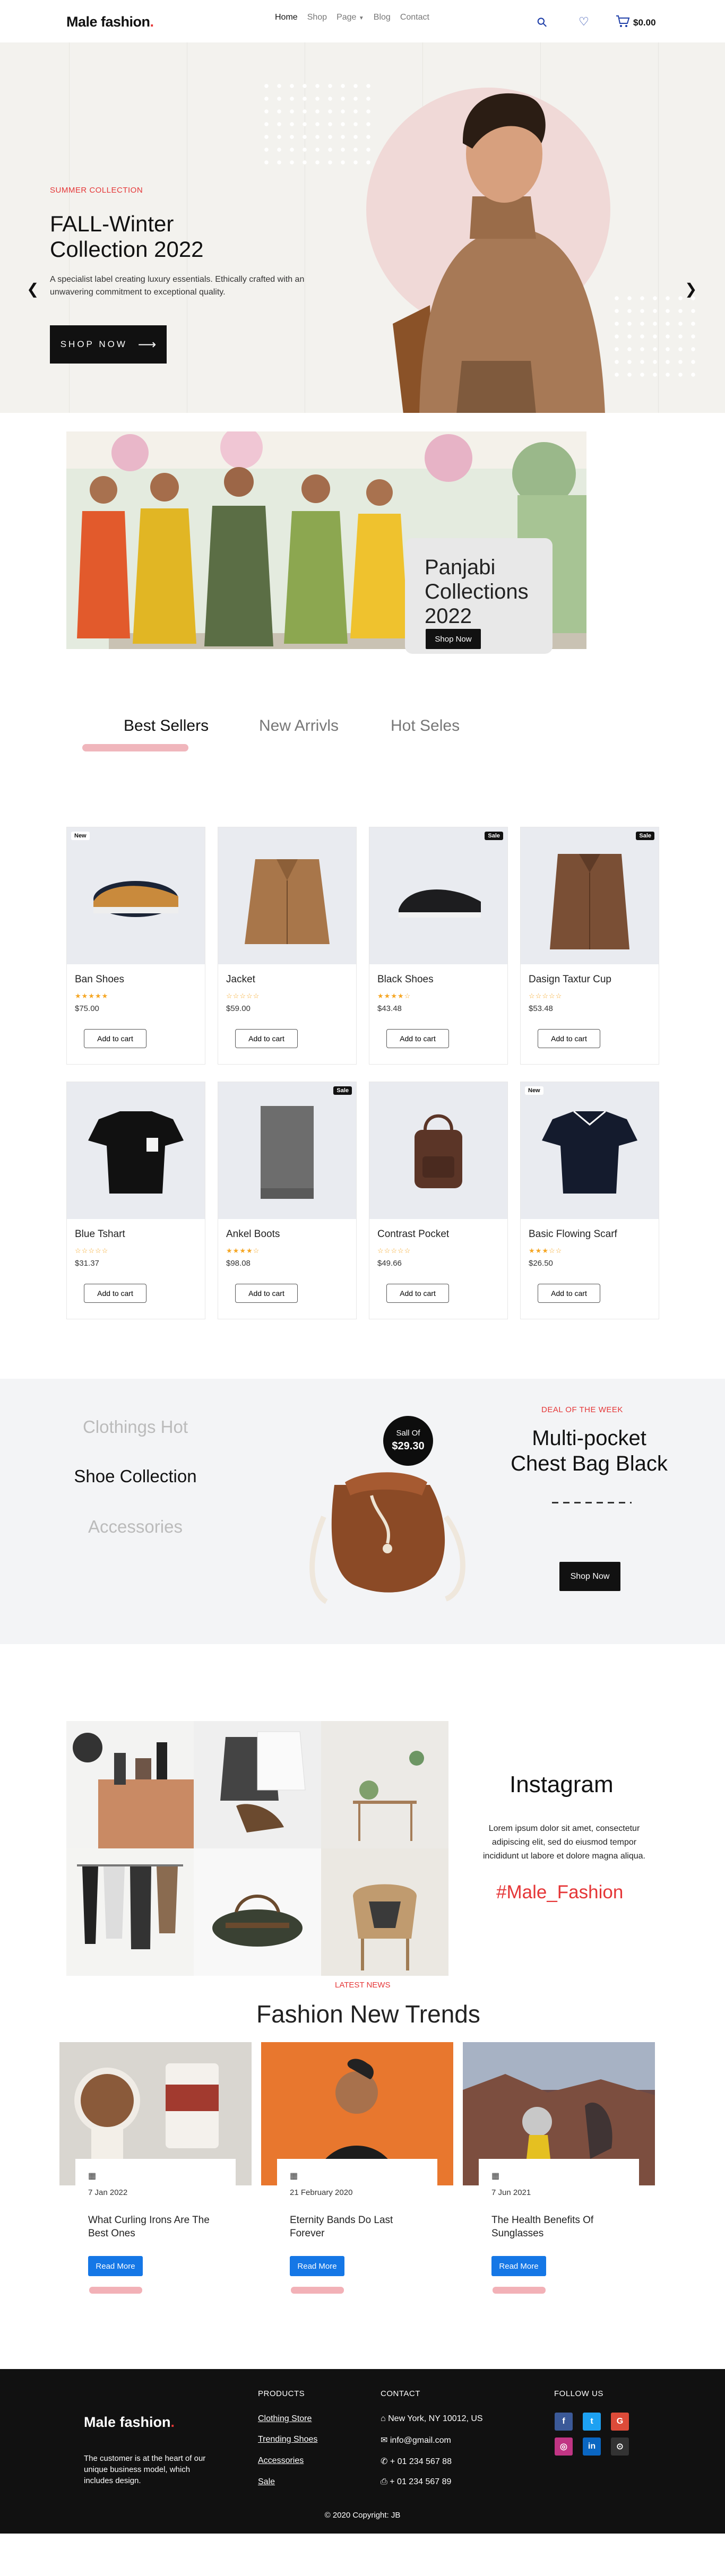 The image size is (725, 2576). What do you see at coordinates (299, 726) in the screenshot?
I see `tab-new-arrivals: New Arrivls` at bounding box center [299, 726].